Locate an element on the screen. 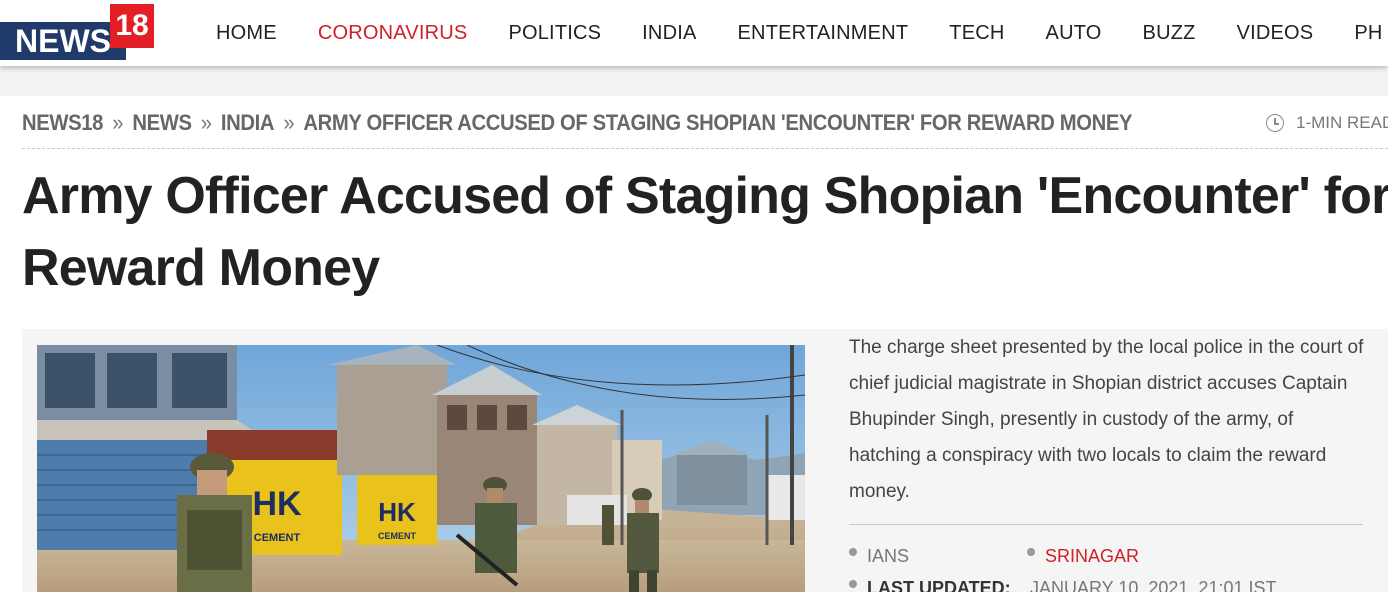 The image size is (1388, 592). headline-line-2: Reward Money is located at coordinates (201, 268).